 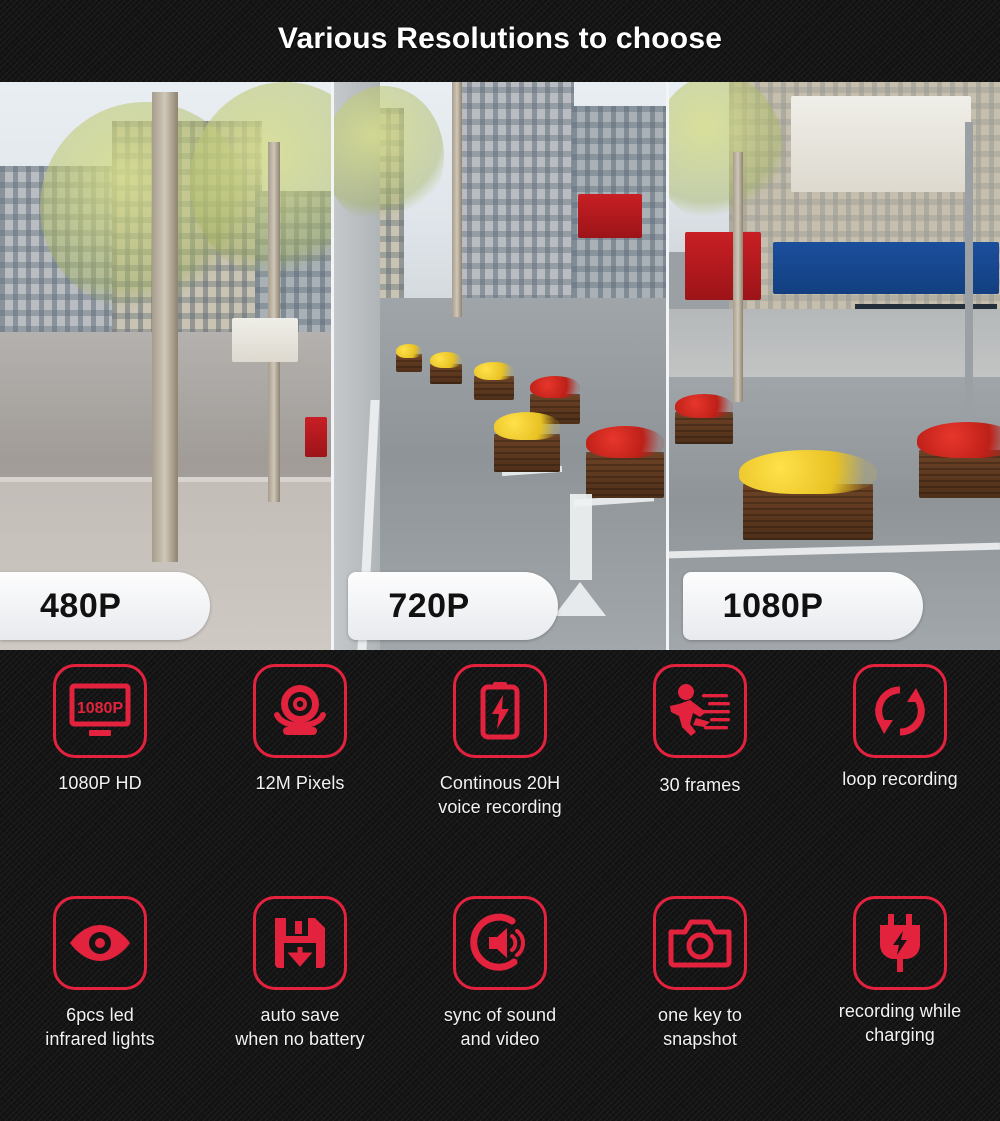 What do you see at coordinates (429, 605) in the screenshot?
I see `resolution-label: 720P` at bounding box center [429, 605].